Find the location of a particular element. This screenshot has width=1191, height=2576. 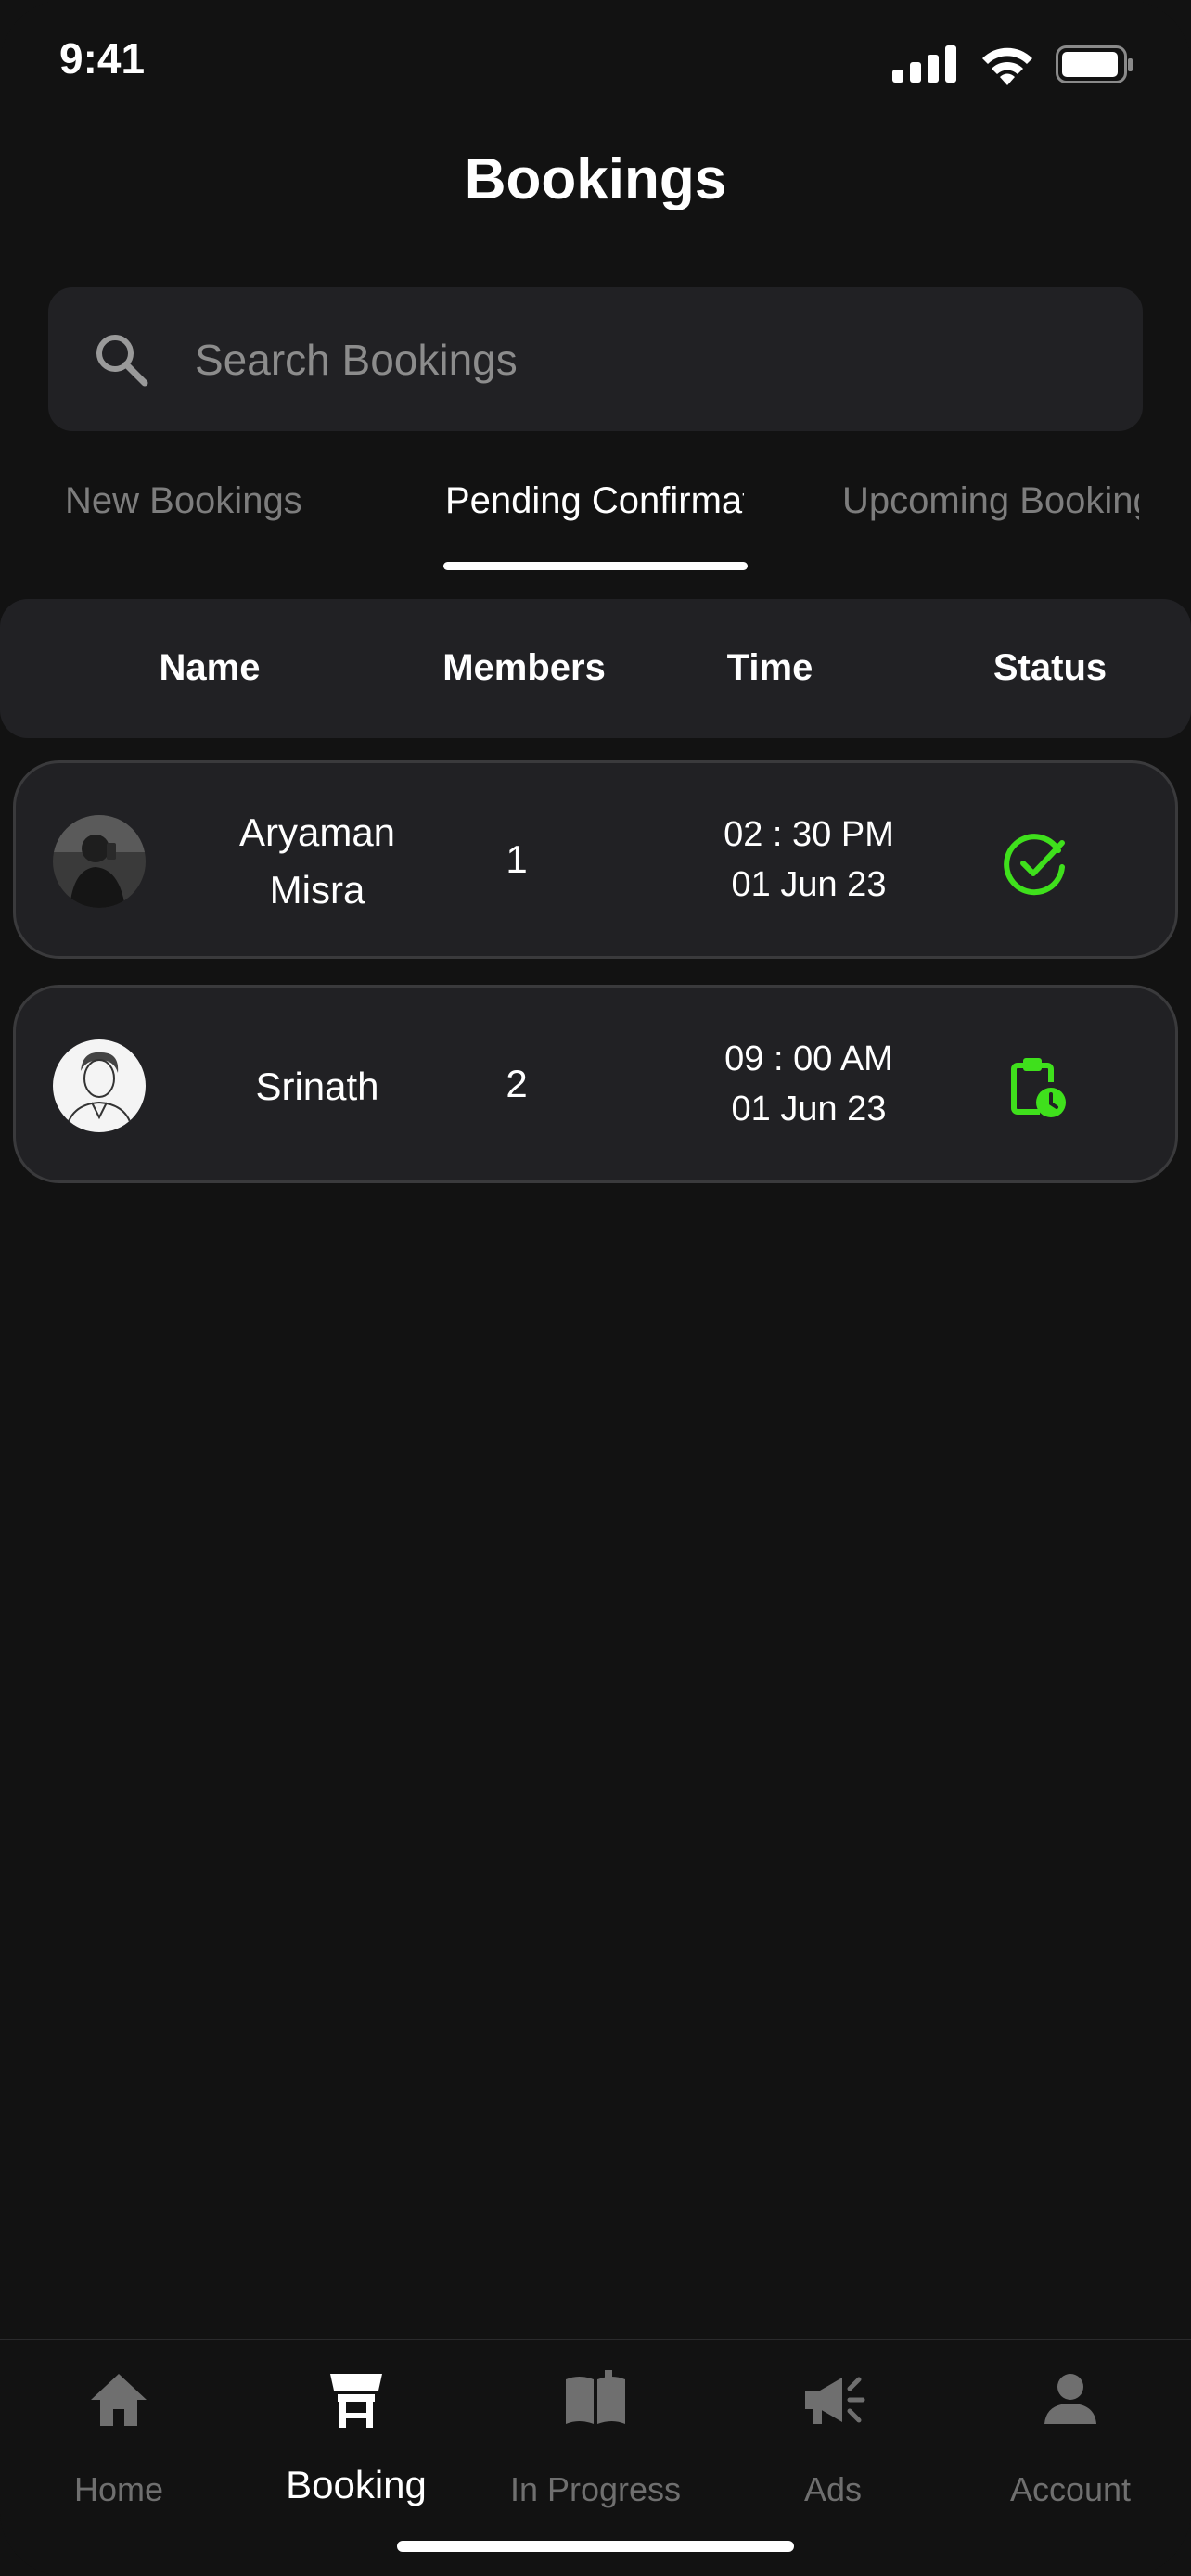

search-input is located at coordinates (640, 360).